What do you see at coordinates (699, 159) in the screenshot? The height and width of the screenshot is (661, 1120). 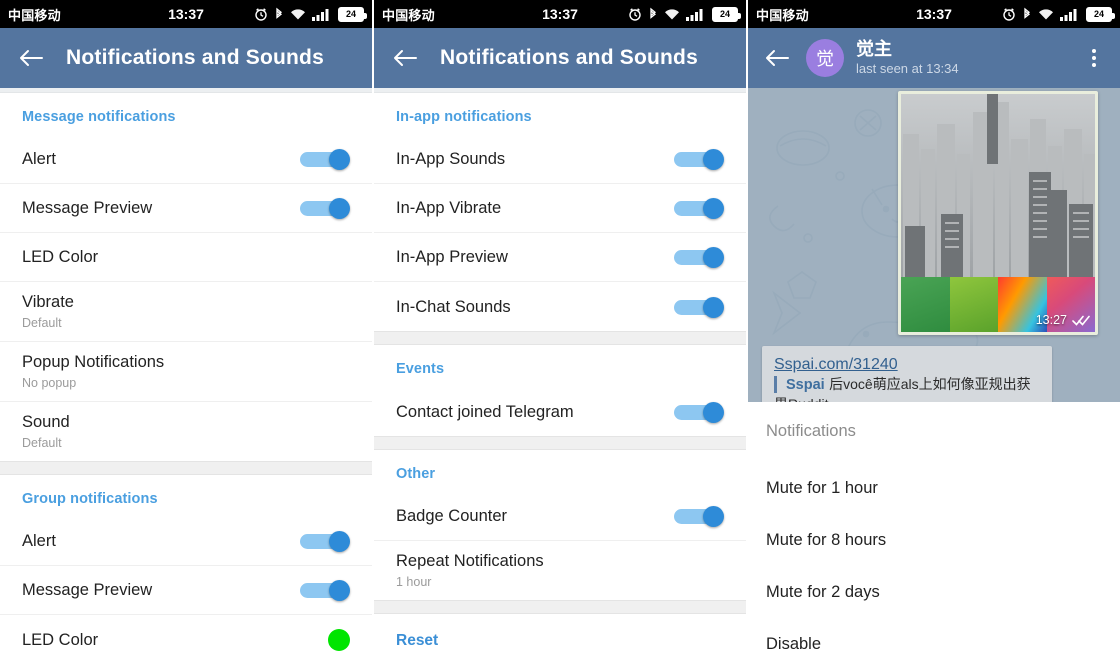 I see `toggle-in-app-sounds` at bounding box center [699, 159].